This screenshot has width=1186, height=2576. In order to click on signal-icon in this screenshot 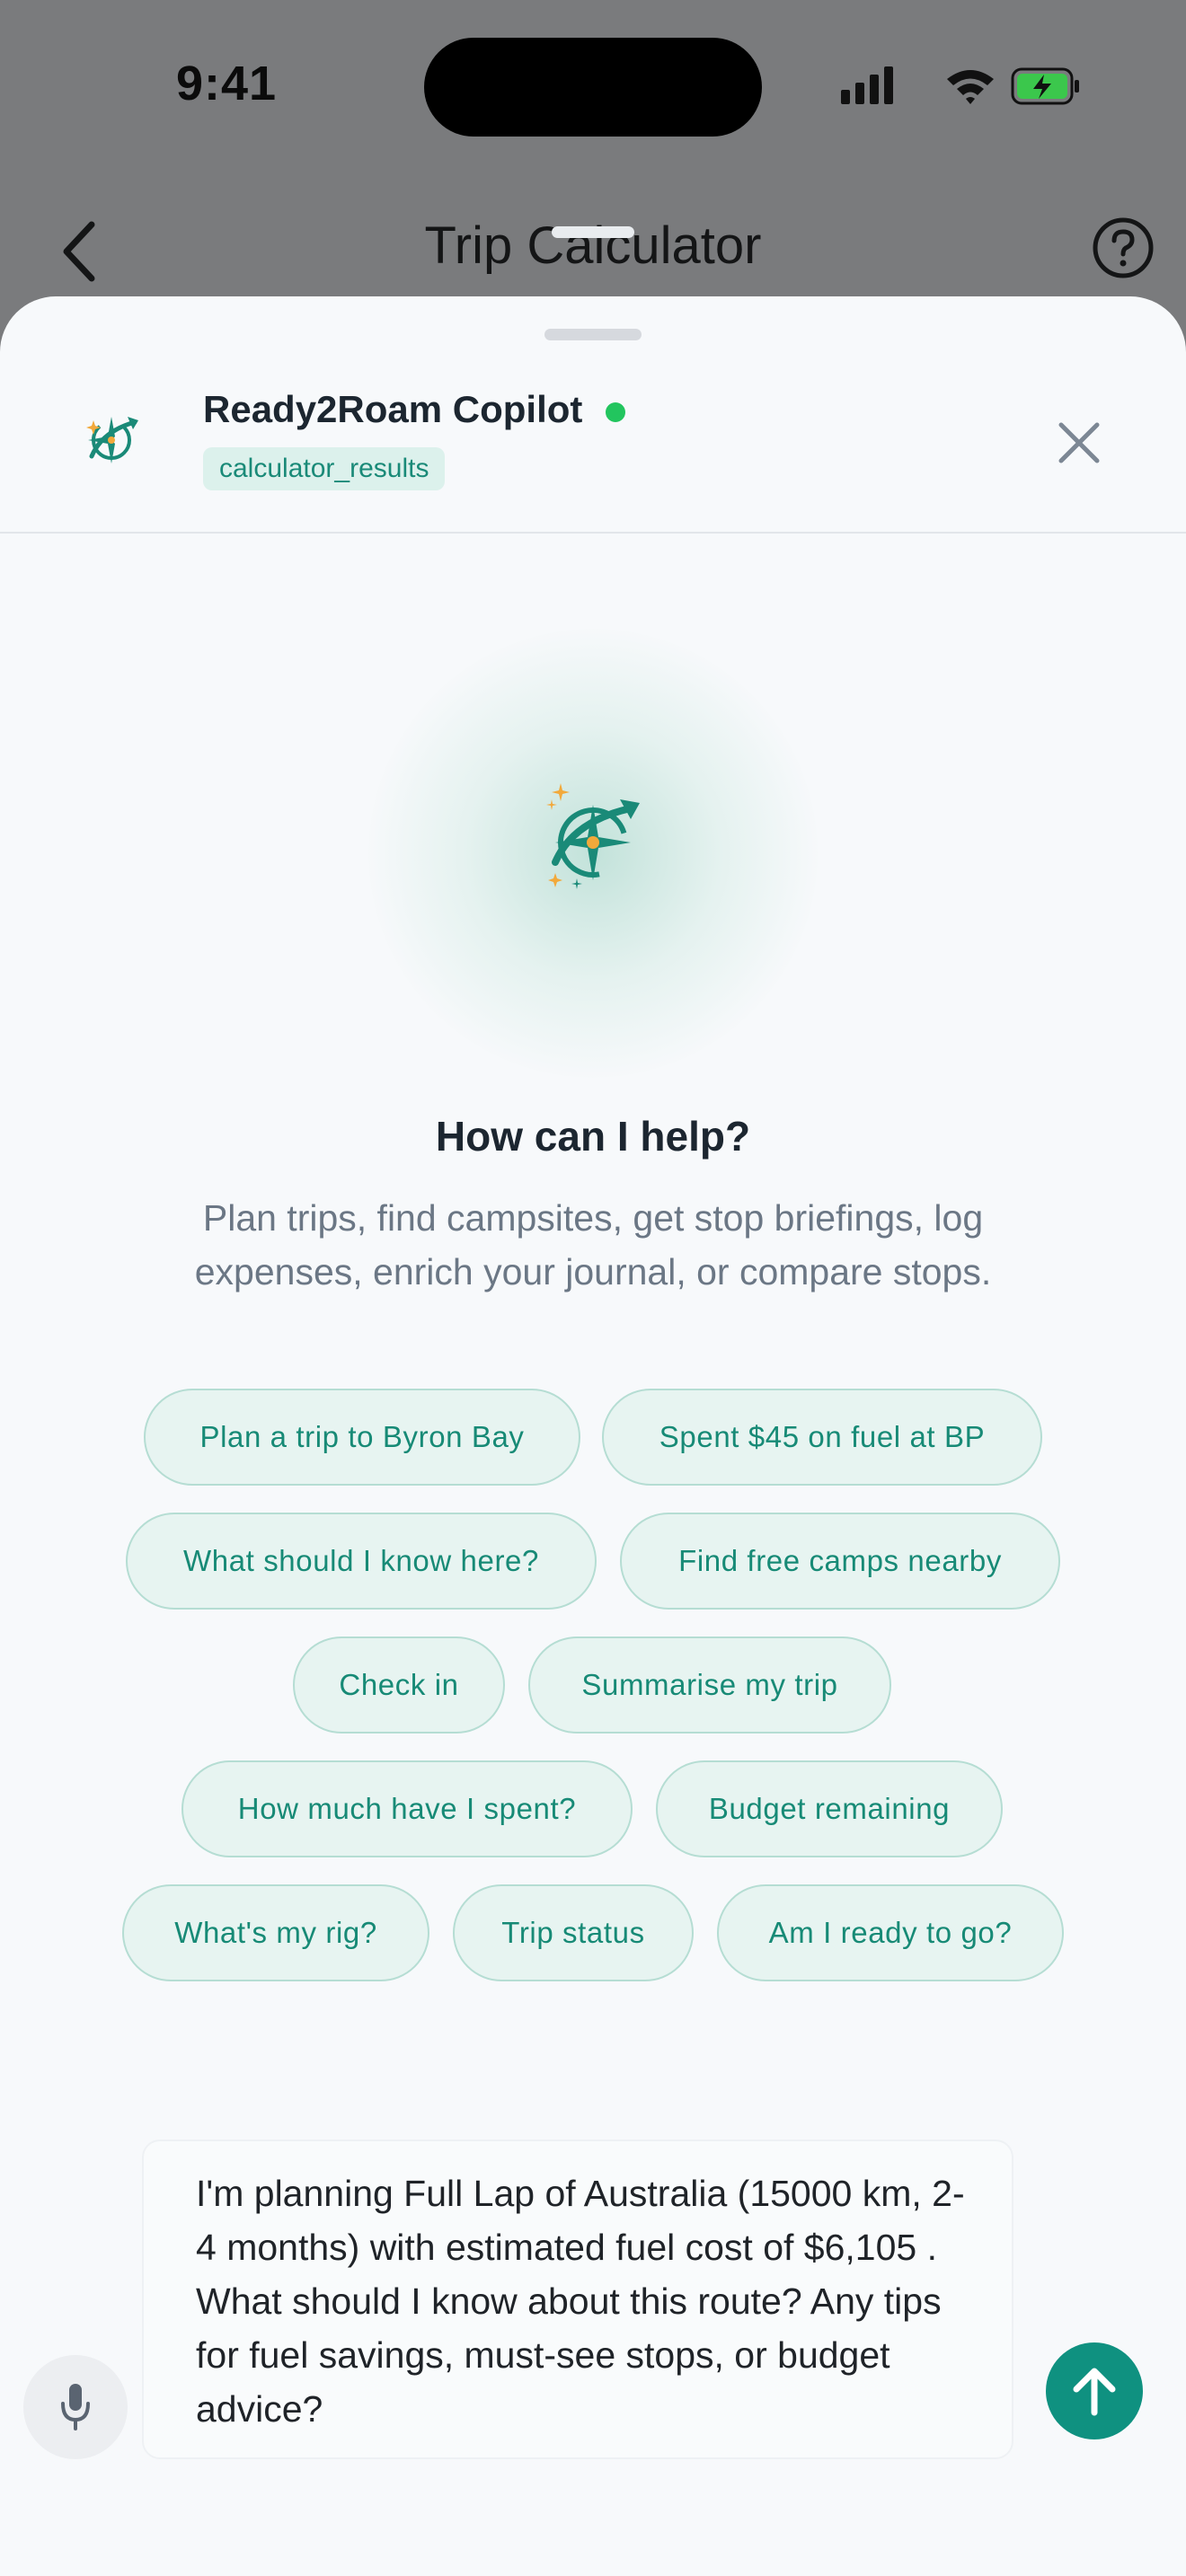, I will do `click(867, 85)`.